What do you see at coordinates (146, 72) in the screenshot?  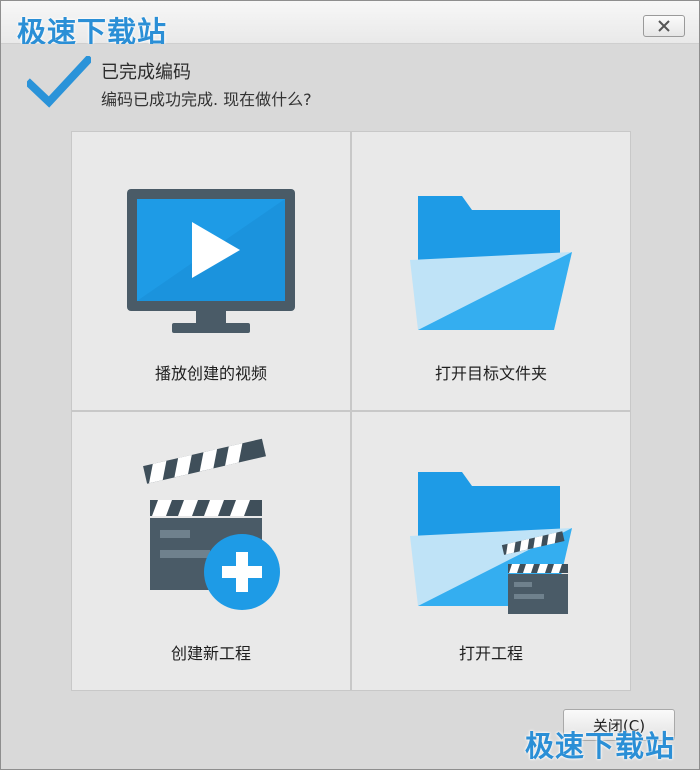 I see `page-title: 已完成编码` at bounding box center [146, 72].